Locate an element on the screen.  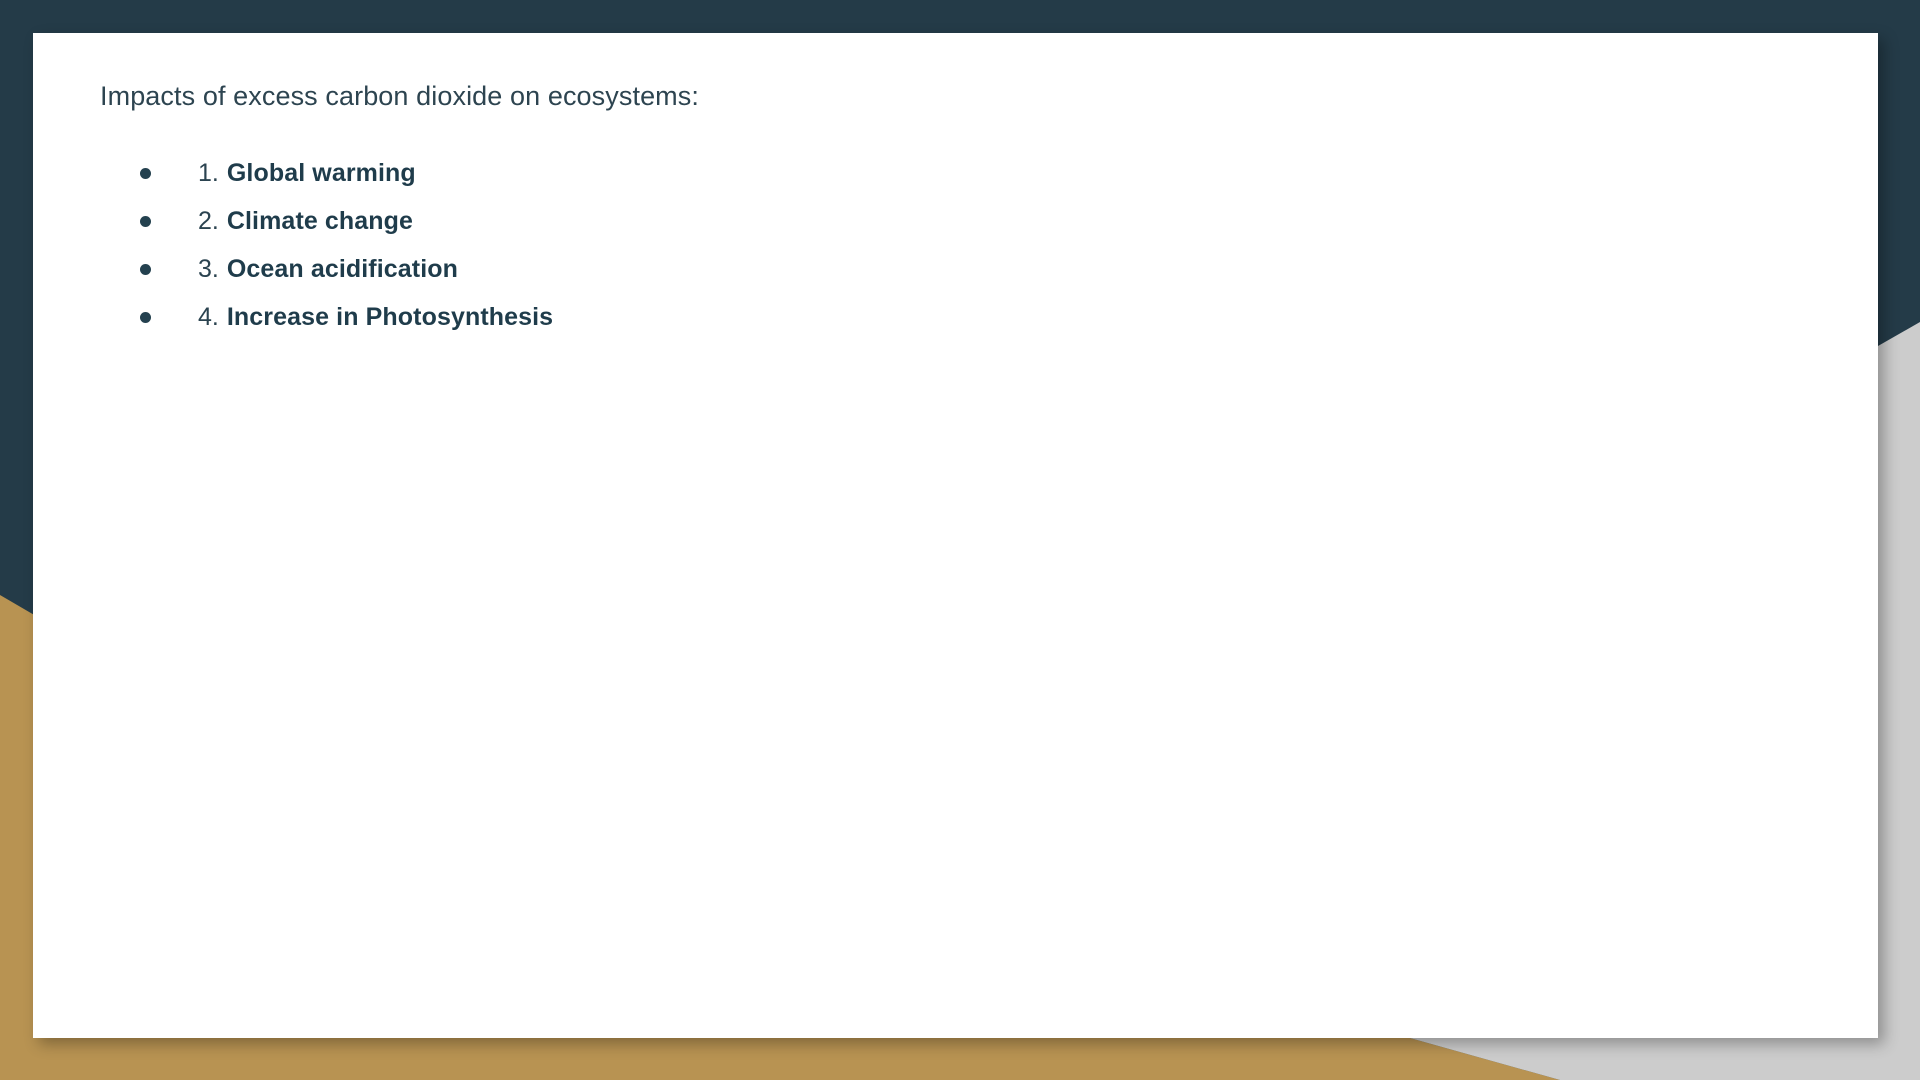
list-item-label: Ocean acidification is located at coordinates (342, 269).